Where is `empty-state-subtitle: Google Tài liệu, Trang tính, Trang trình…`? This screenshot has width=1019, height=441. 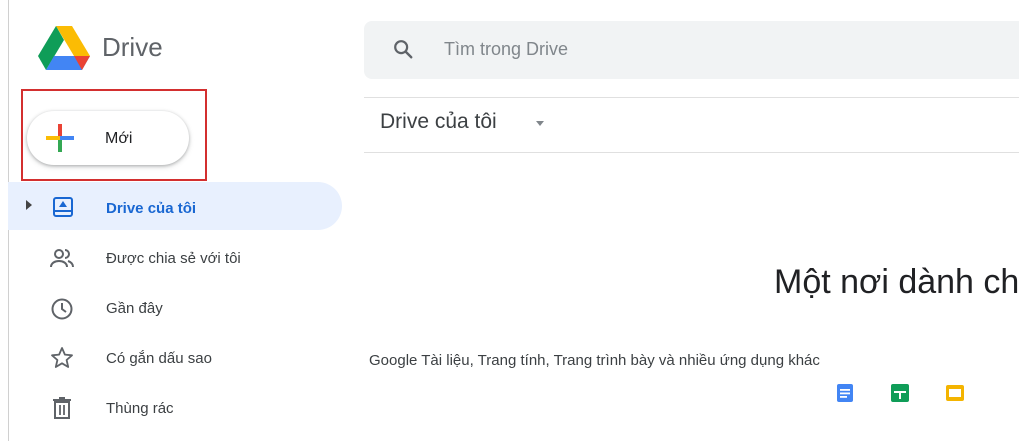 empty-state-subtitle: Google Tài liệu, Trang tính, Trang trình… is located at coordinates (594, 360).